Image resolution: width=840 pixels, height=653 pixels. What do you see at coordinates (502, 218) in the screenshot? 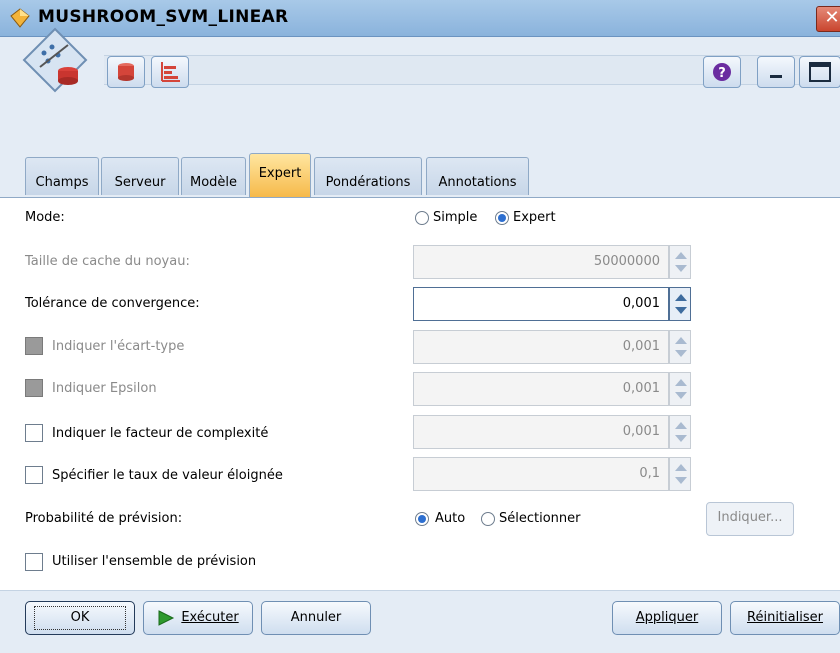
I see `mode-expert-radio` at bounding box center [502, 218].